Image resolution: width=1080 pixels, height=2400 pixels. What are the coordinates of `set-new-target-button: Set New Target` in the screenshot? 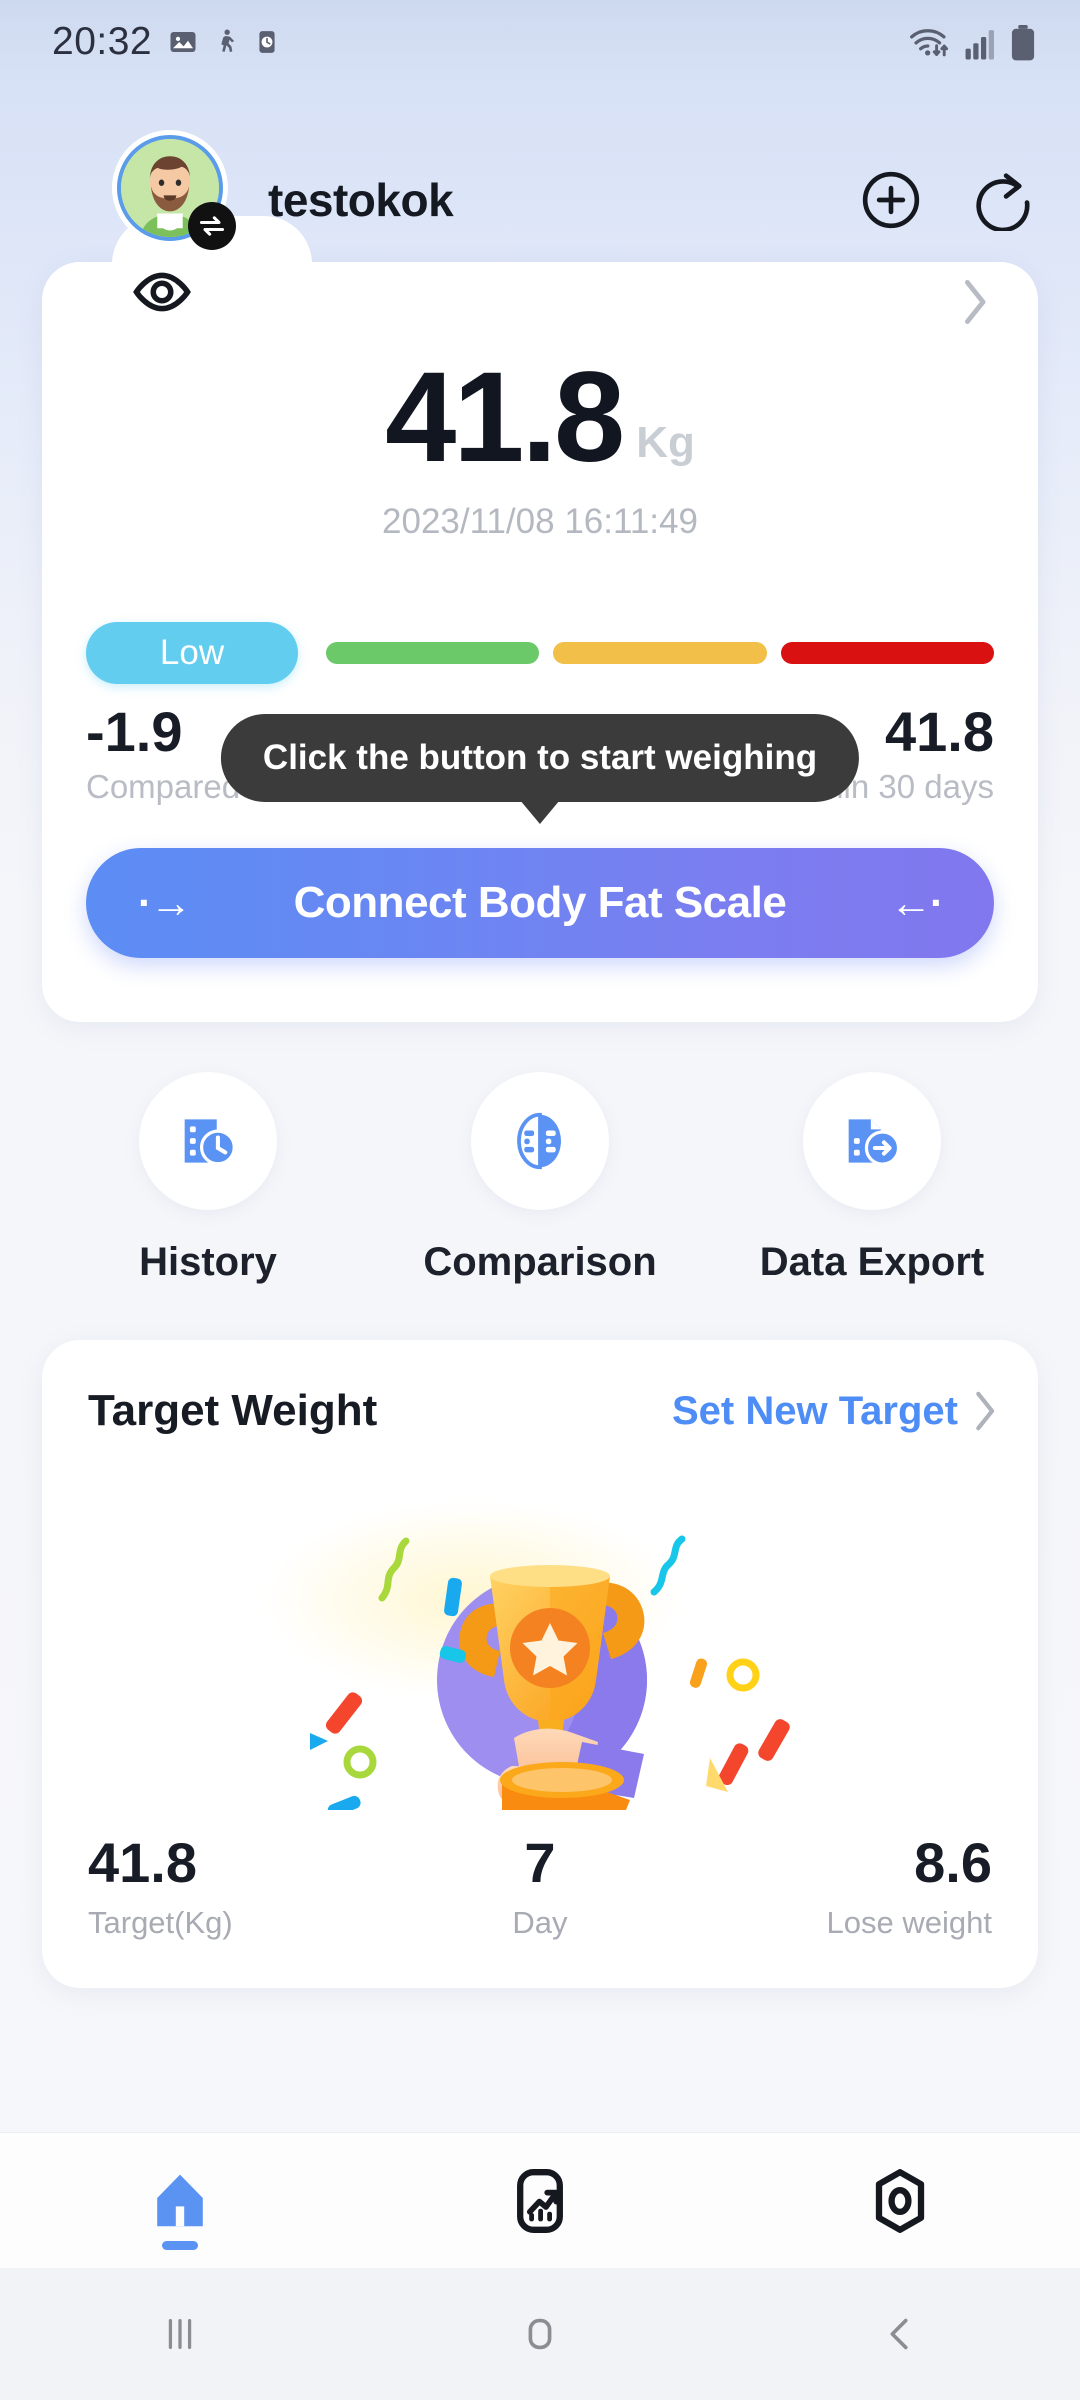 It's located at (835, 1411).